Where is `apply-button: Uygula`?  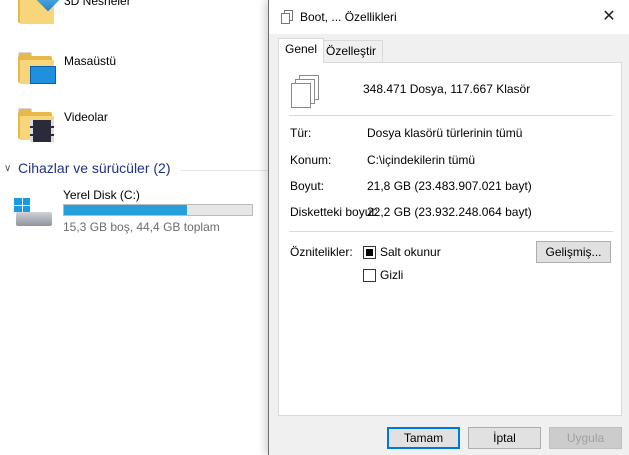 apply-button: Uygula is located at coordinates (585, 438).